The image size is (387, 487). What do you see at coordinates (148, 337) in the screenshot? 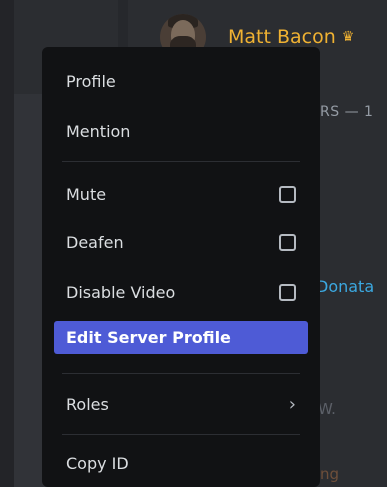
I see `menu-item-label: Edit Server Profile` at bounding box center [148, 337].